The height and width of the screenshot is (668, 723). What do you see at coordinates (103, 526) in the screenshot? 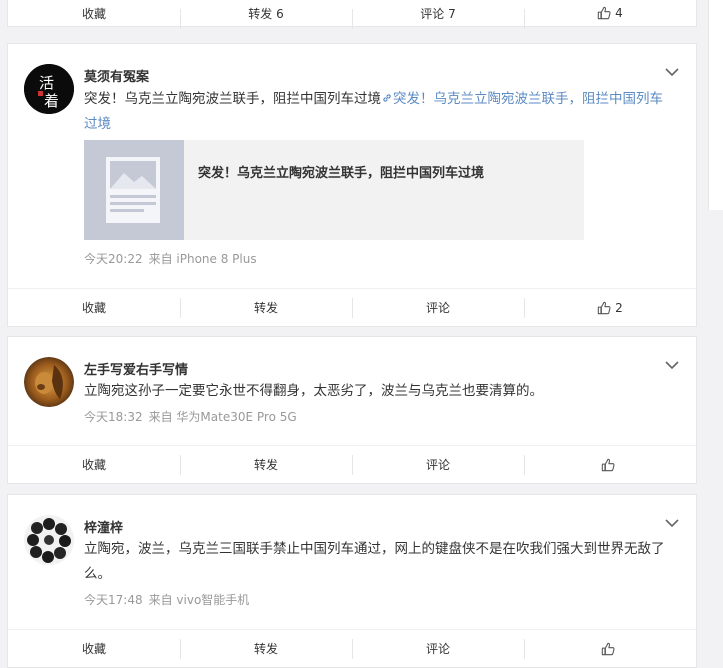
I see `author-name: 梓潼梓` at bounding box center [103, 526].